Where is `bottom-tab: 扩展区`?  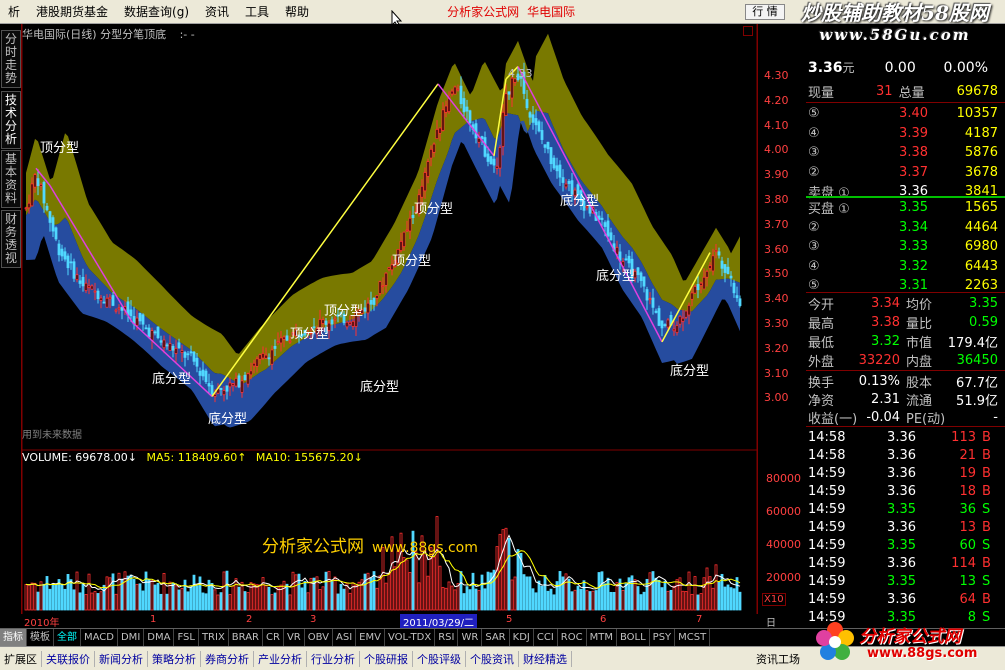
bottom-tab: 扩展区 is located at coordinates (21, 658).